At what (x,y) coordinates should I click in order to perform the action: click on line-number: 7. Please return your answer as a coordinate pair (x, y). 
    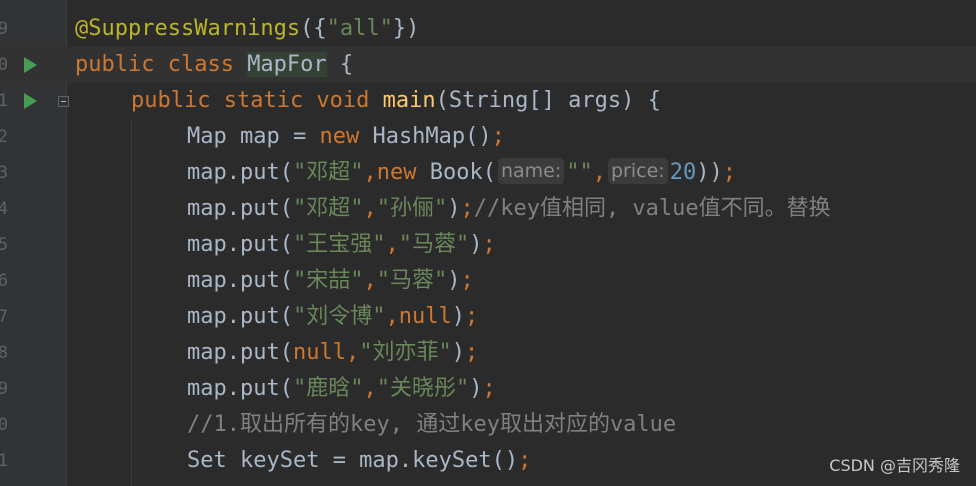
    Looking at the image, I should click on (4, 317).